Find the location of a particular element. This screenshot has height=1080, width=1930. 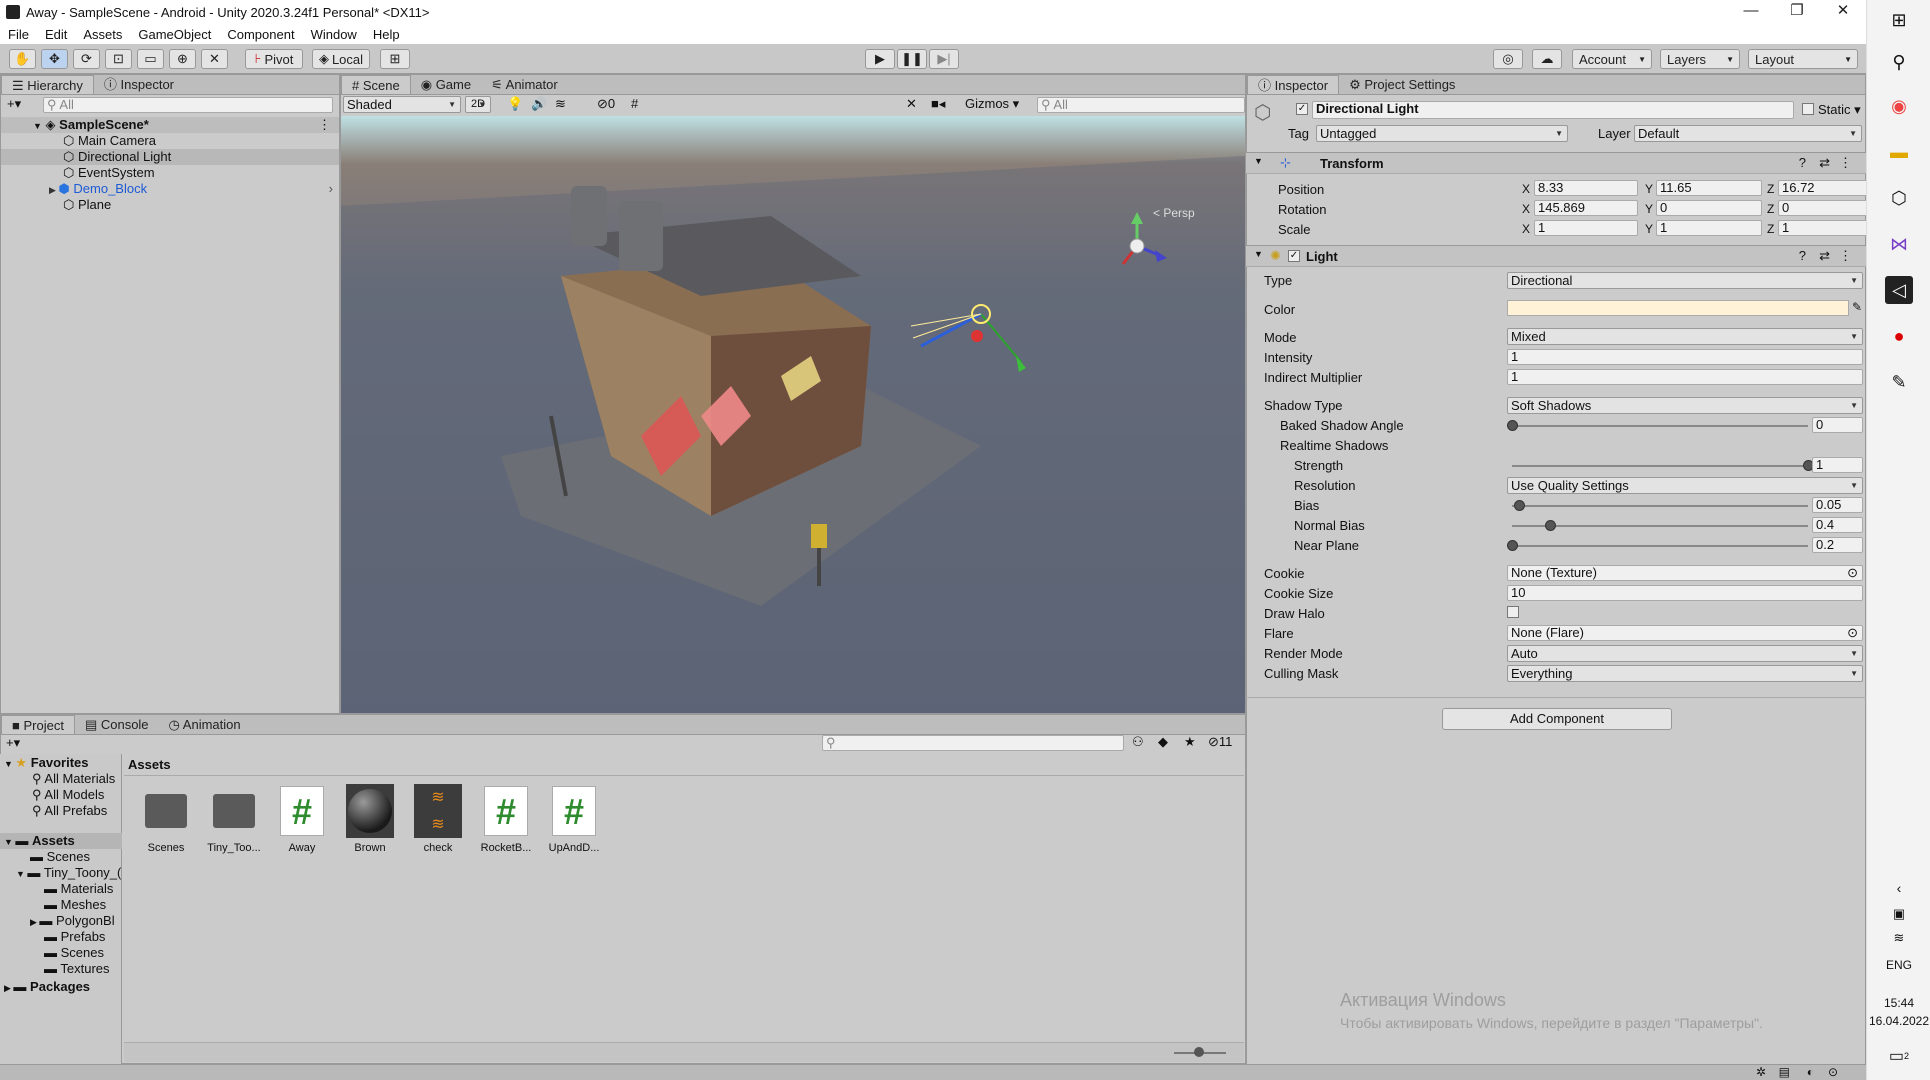

hierarchy-item-main-camera: ⬡ Main Camera is located at coordinates (170, 141).